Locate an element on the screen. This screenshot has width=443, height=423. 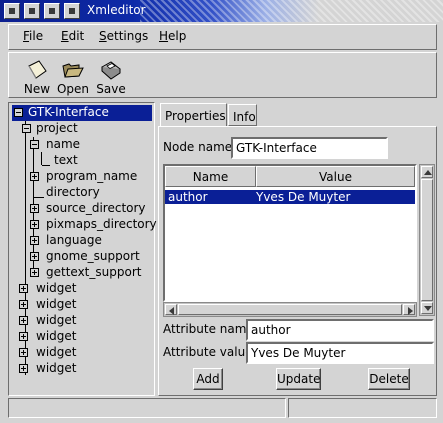
new-button-label: New is located at coordinates (37, 89).